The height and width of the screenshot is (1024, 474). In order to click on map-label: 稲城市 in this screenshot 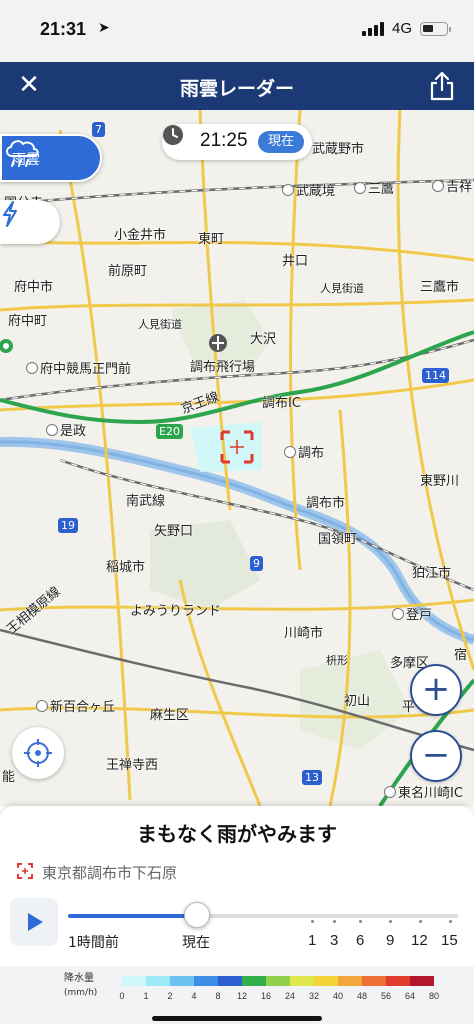, I will do `click(126, 567)`.